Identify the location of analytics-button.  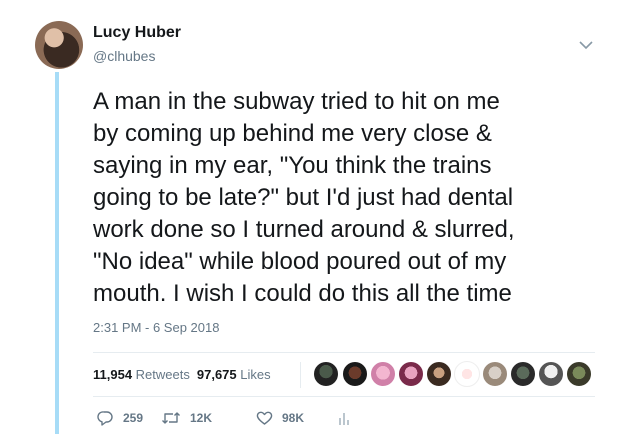
(344, 418).